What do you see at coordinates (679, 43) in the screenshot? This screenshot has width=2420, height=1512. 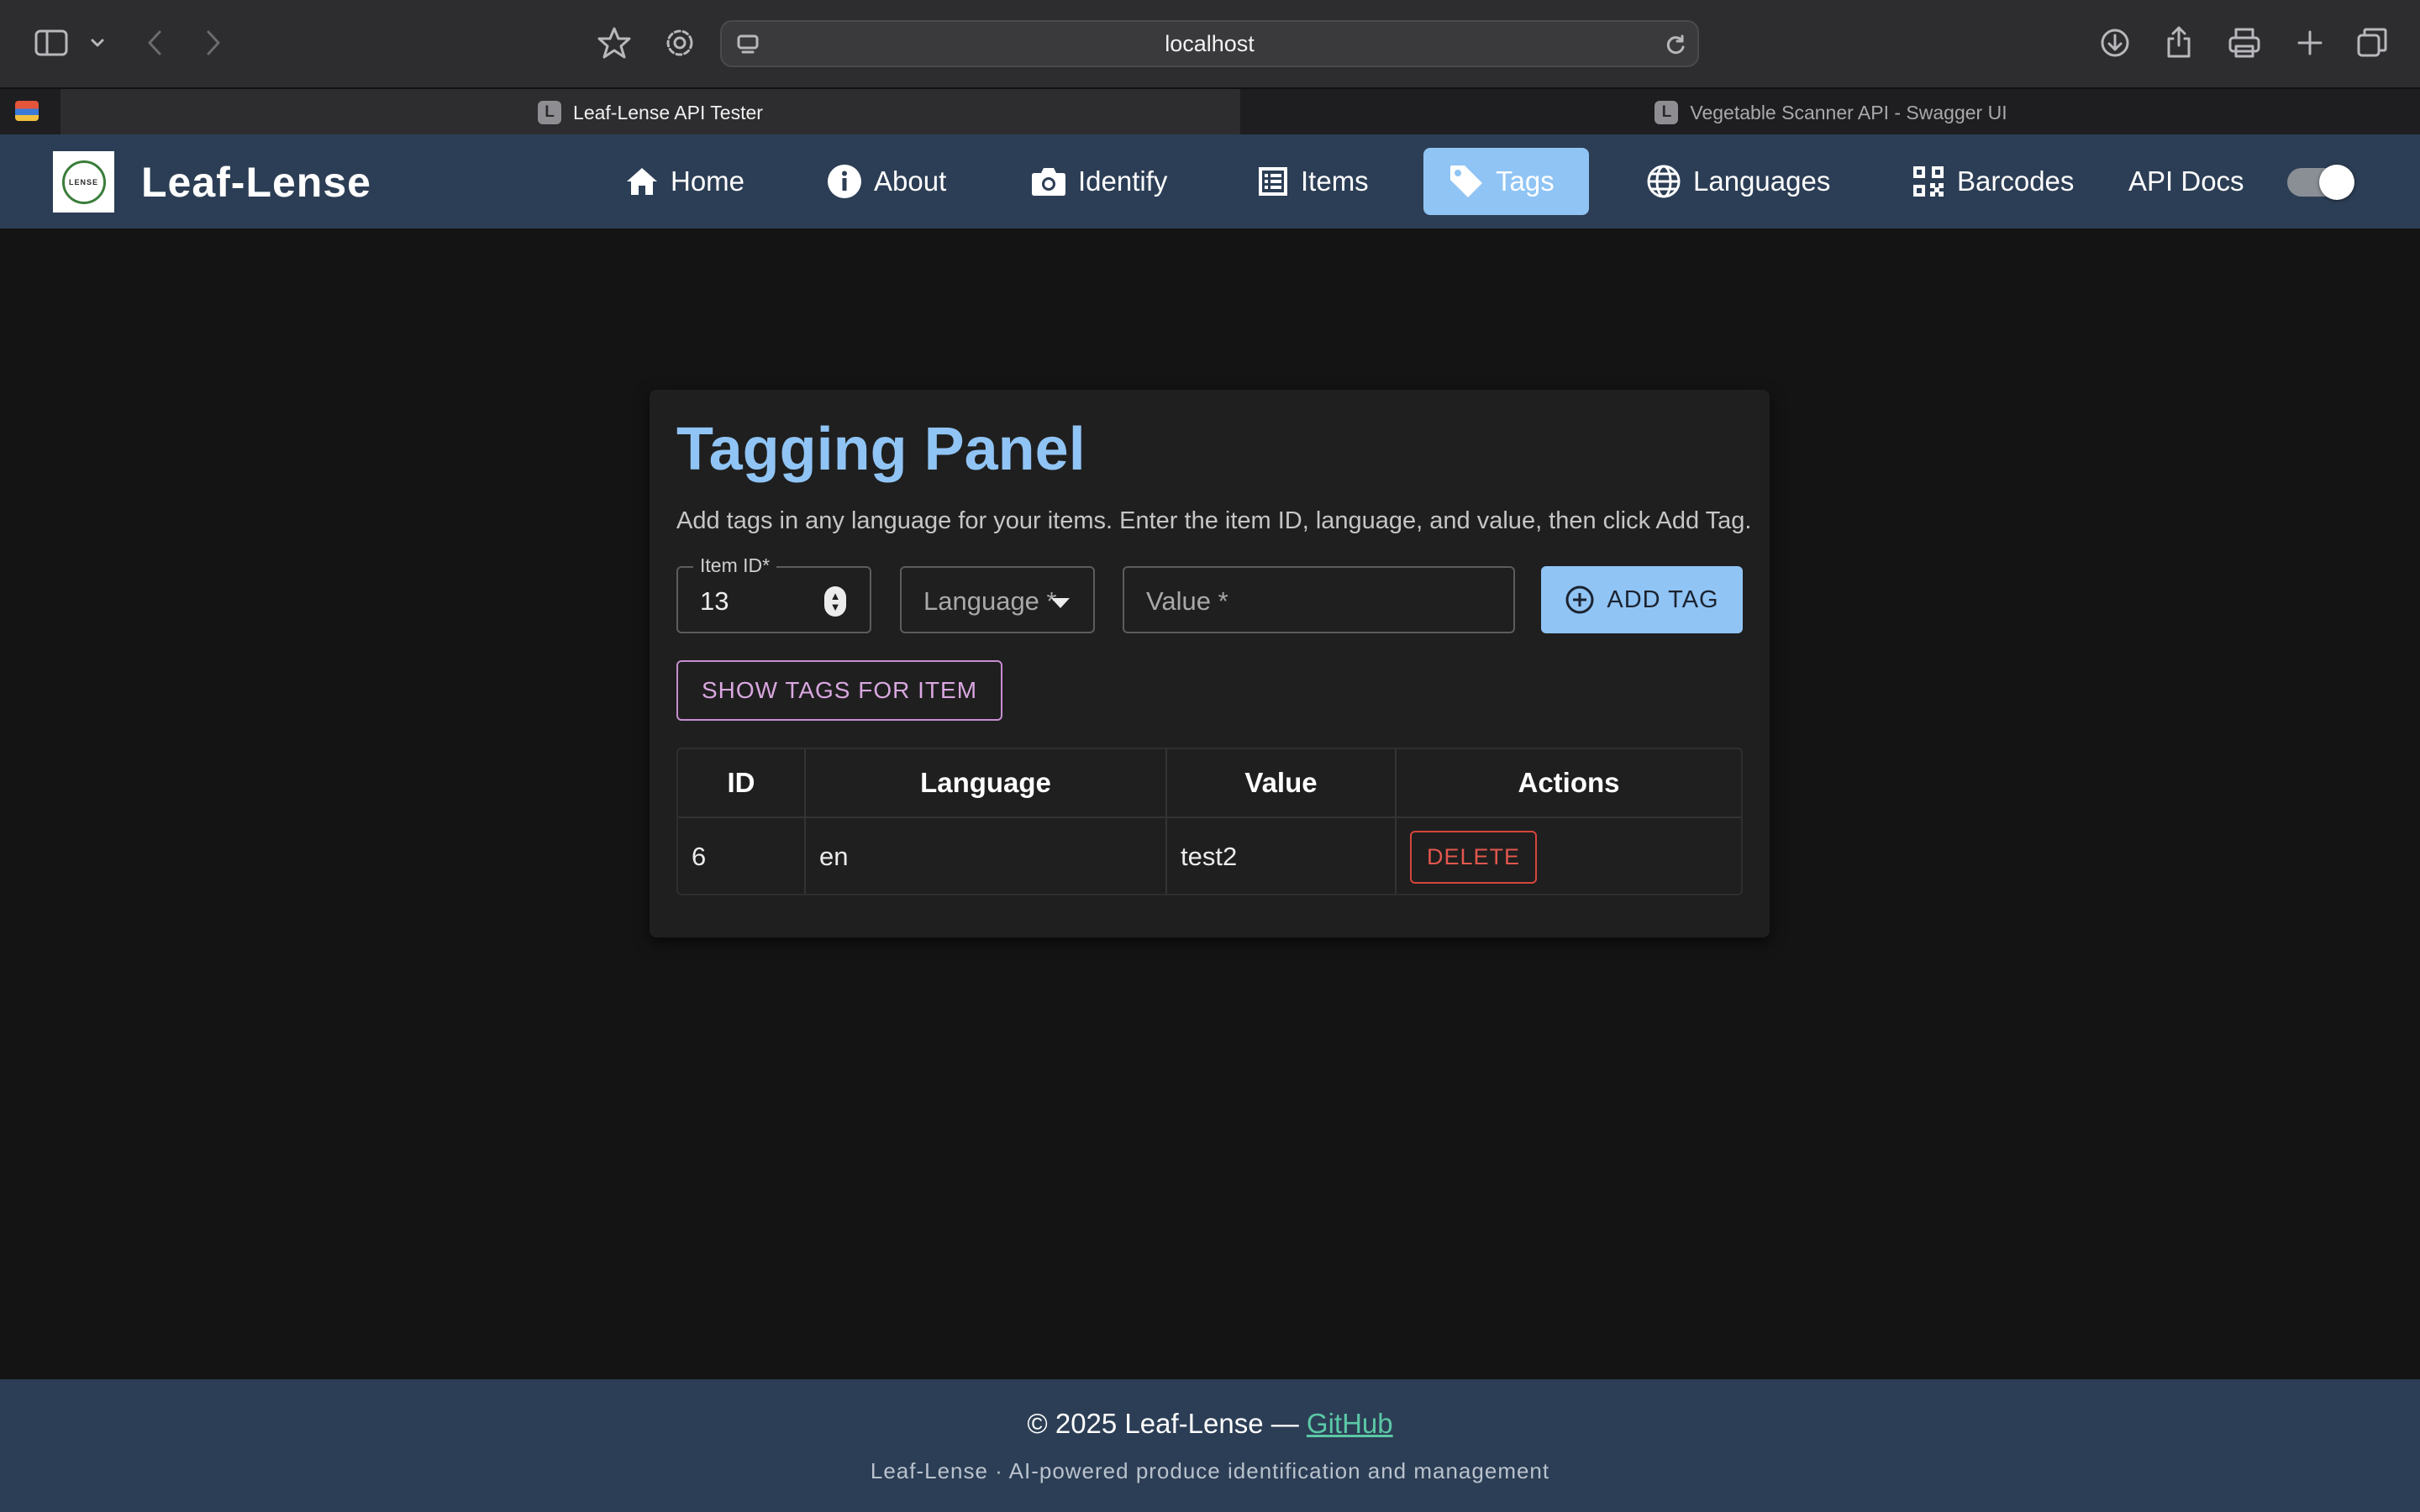 I see `gear-icon` at bounding box center [679, 43].